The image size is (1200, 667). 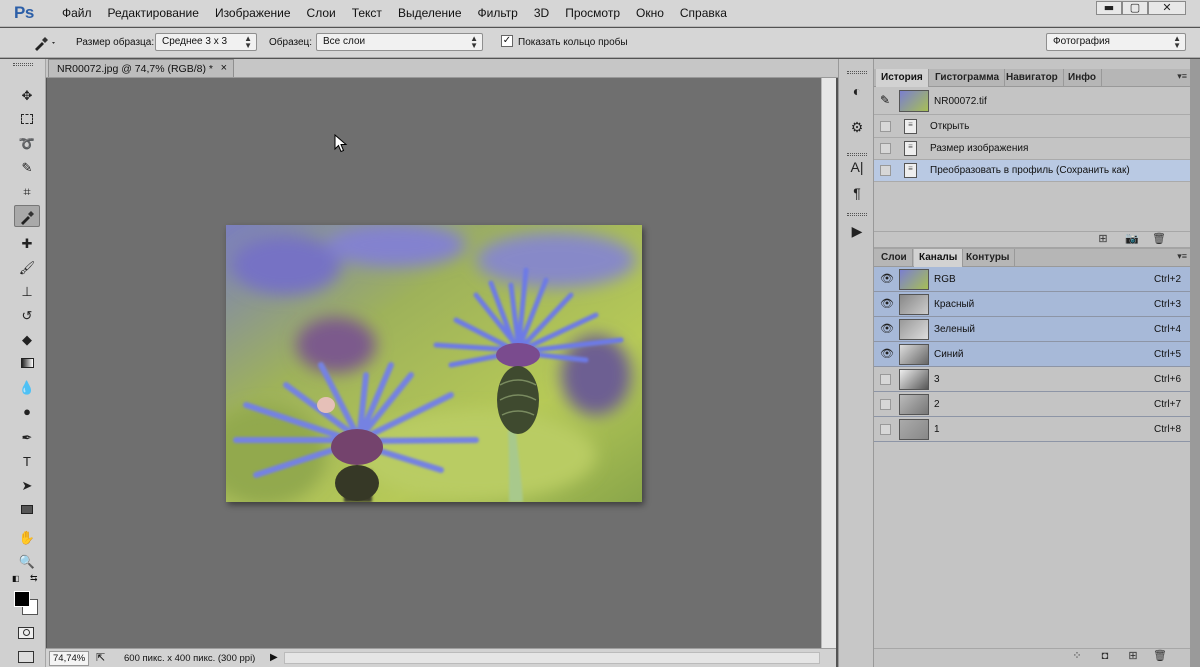 What do you see at coordinates (1103, 239) in the screenshot?
I see `new-document-from-state-icon: ⊞` at bounding box center [1103, 239].